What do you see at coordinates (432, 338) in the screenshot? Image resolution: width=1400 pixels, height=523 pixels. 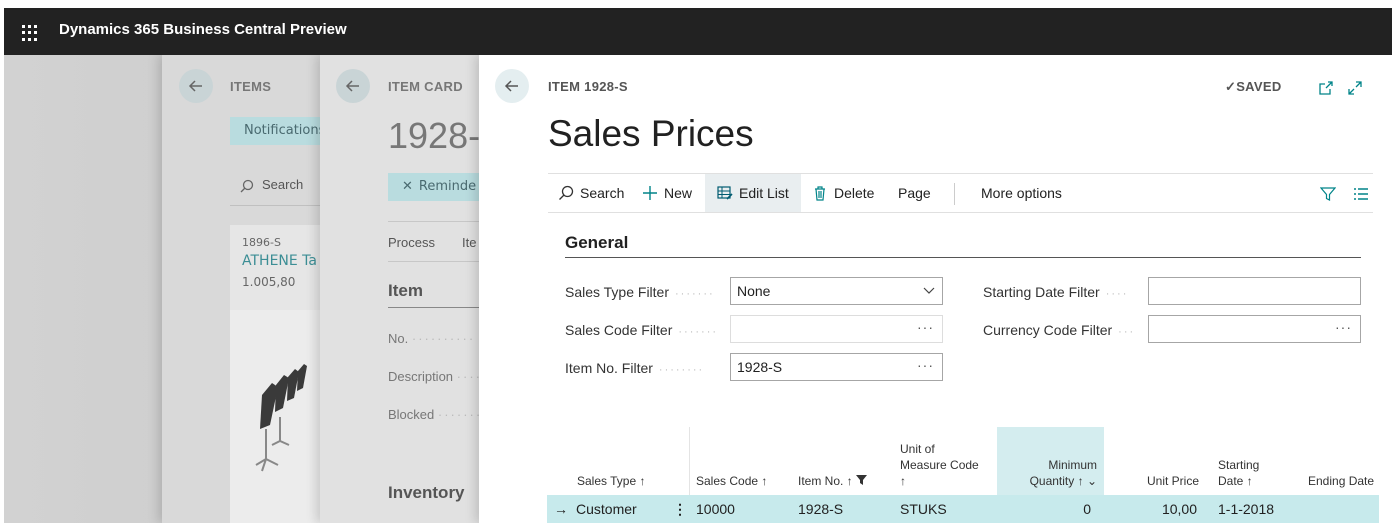 I see `field-label: No. ··········` at bounding box center [432, 338].